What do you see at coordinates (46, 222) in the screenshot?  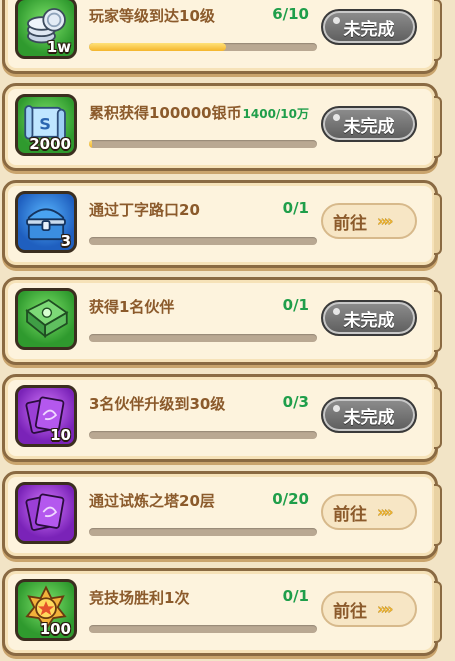 I see `treasure-chest-icon: 3` at bounding box center [46, 222].